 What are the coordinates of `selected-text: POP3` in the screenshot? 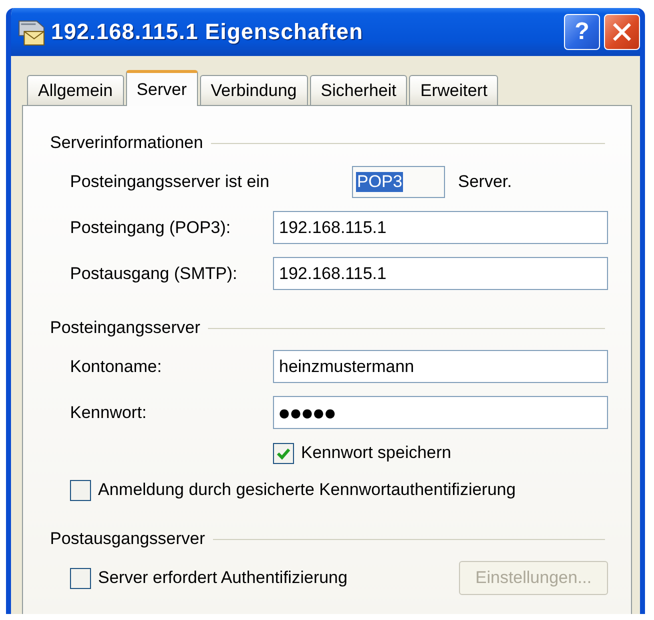 It's located at (380, 182).